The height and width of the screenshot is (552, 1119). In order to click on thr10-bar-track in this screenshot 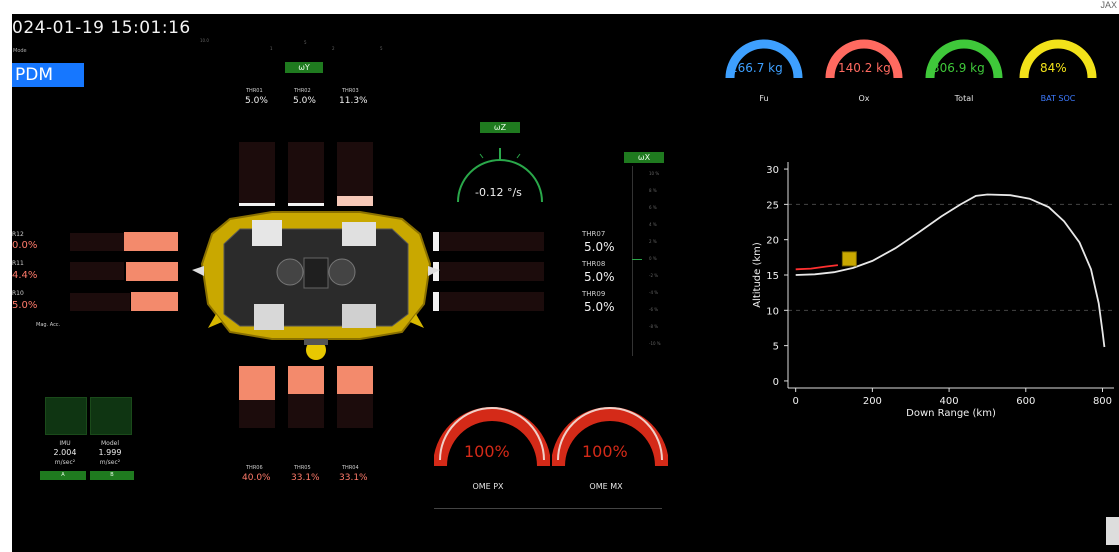, I will do `click(100, 302)`.